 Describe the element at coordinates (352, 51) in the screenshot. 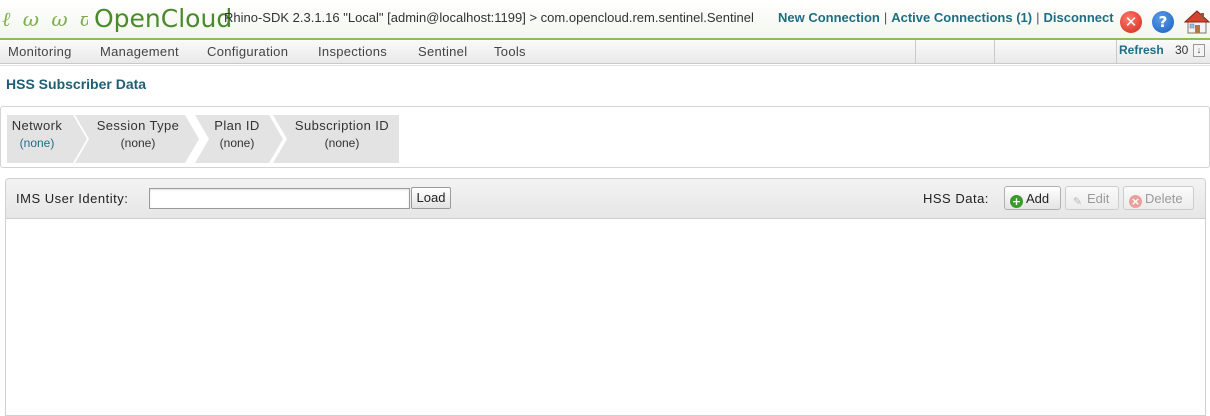

I see `menu-inspections: Inspections` at that location.